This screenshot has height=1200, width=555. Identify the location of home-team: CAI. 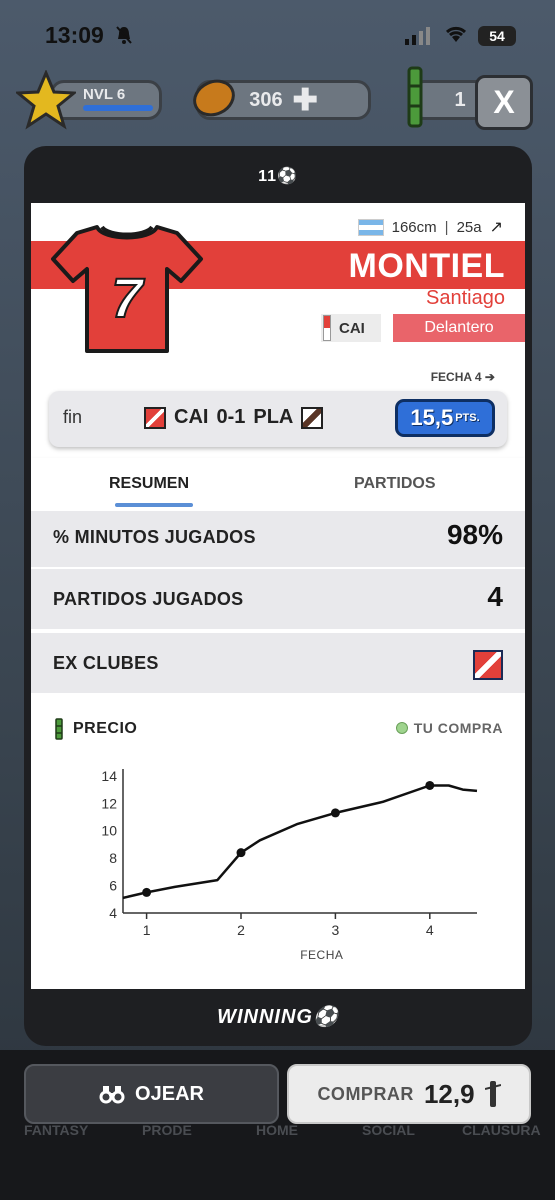
(191, 417).